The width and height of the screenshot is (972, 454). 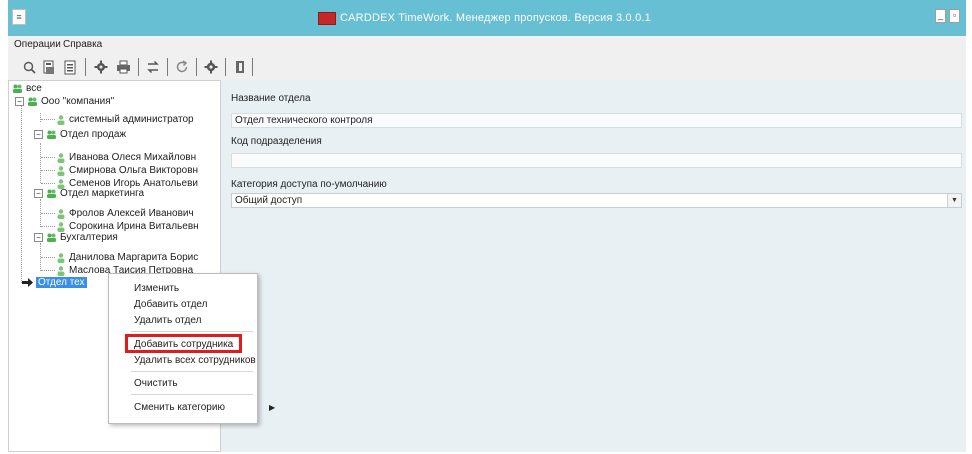 I want to click on tree-node-selected: Отдел тех, so click(x=54, y=282).